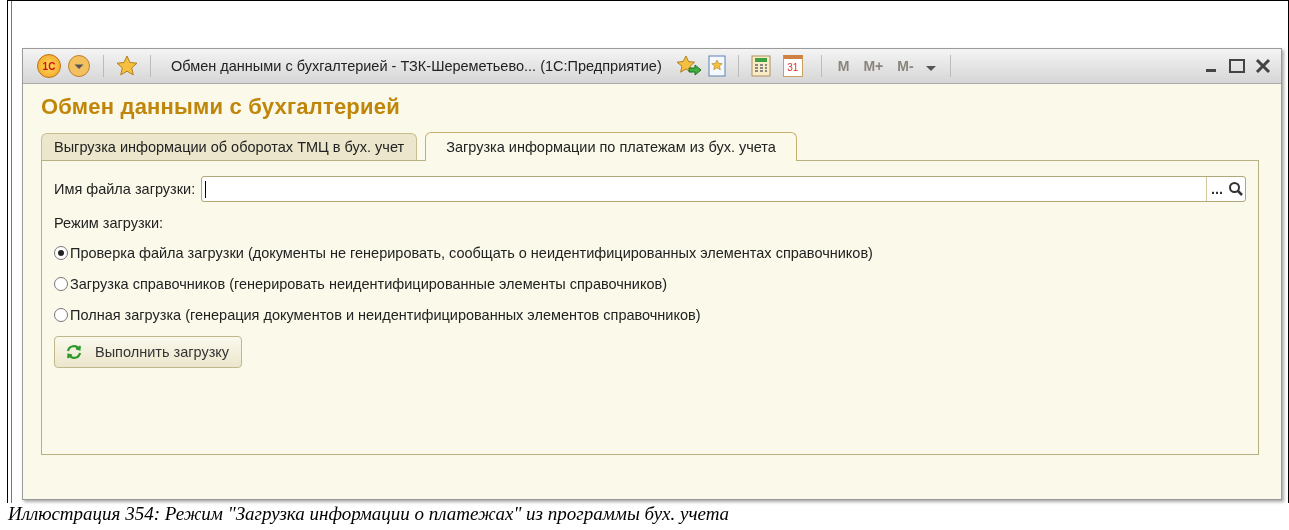  I want to click on close-icon, so click(1263, 66).